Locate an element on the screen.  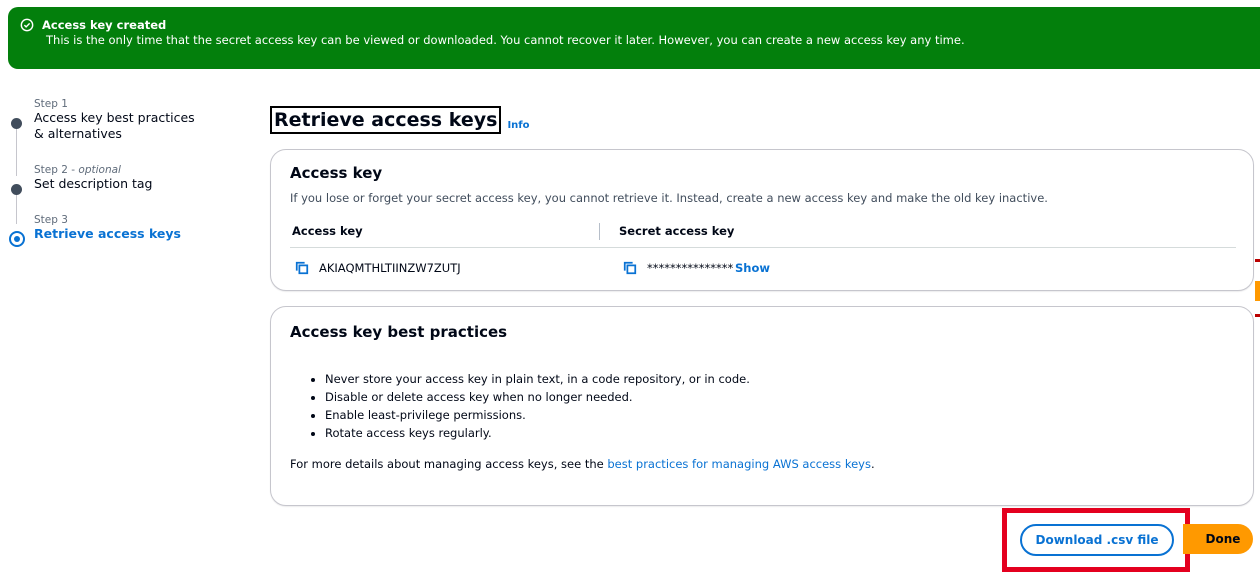
page-header: Retrieve access keys Info is located at coordinates (400, 120).